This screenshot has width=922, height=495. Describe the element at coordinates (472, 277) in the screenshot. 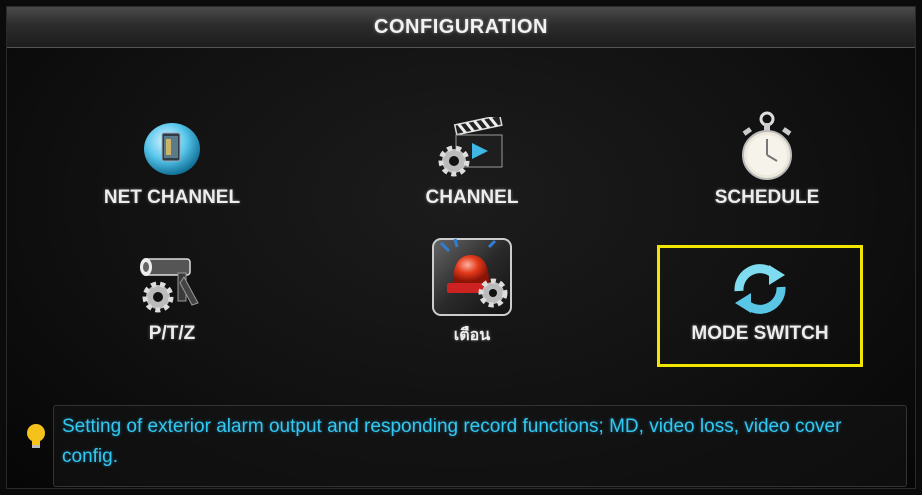

I see `alarm-siren-icon` at that location.